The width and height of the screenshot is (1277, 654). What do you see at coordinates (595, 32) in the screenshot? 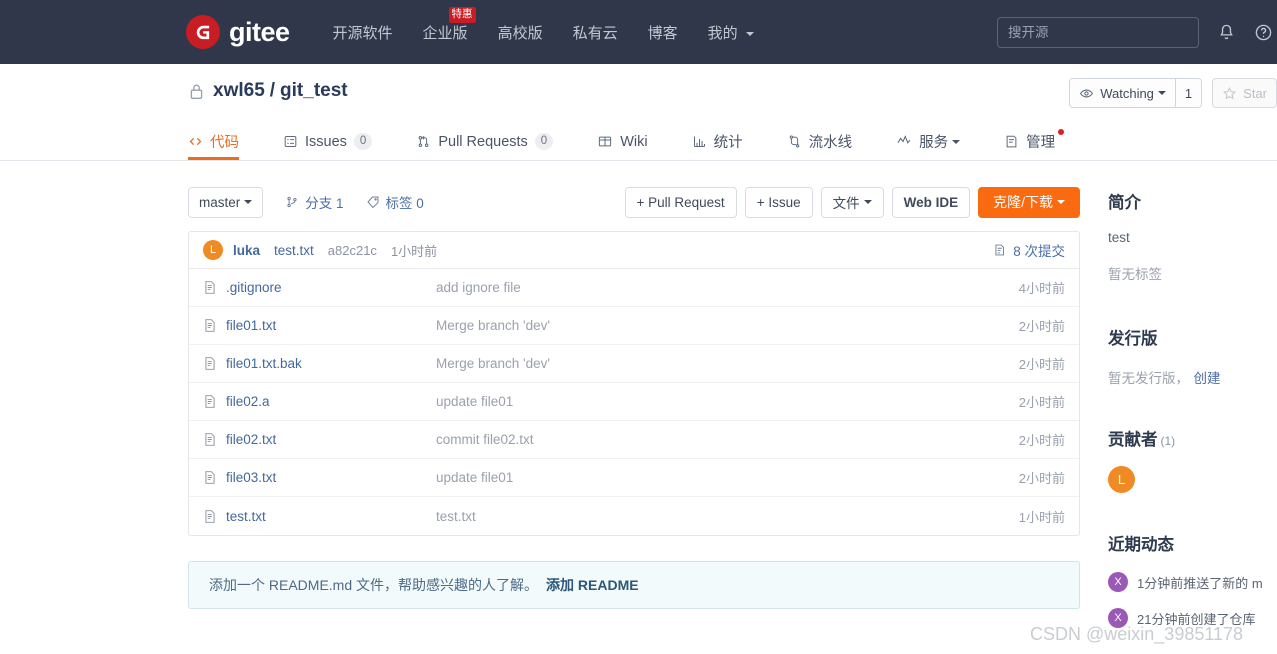
I see `nav-item-private-cloud: 私有云` at bounding box center [595, 32].